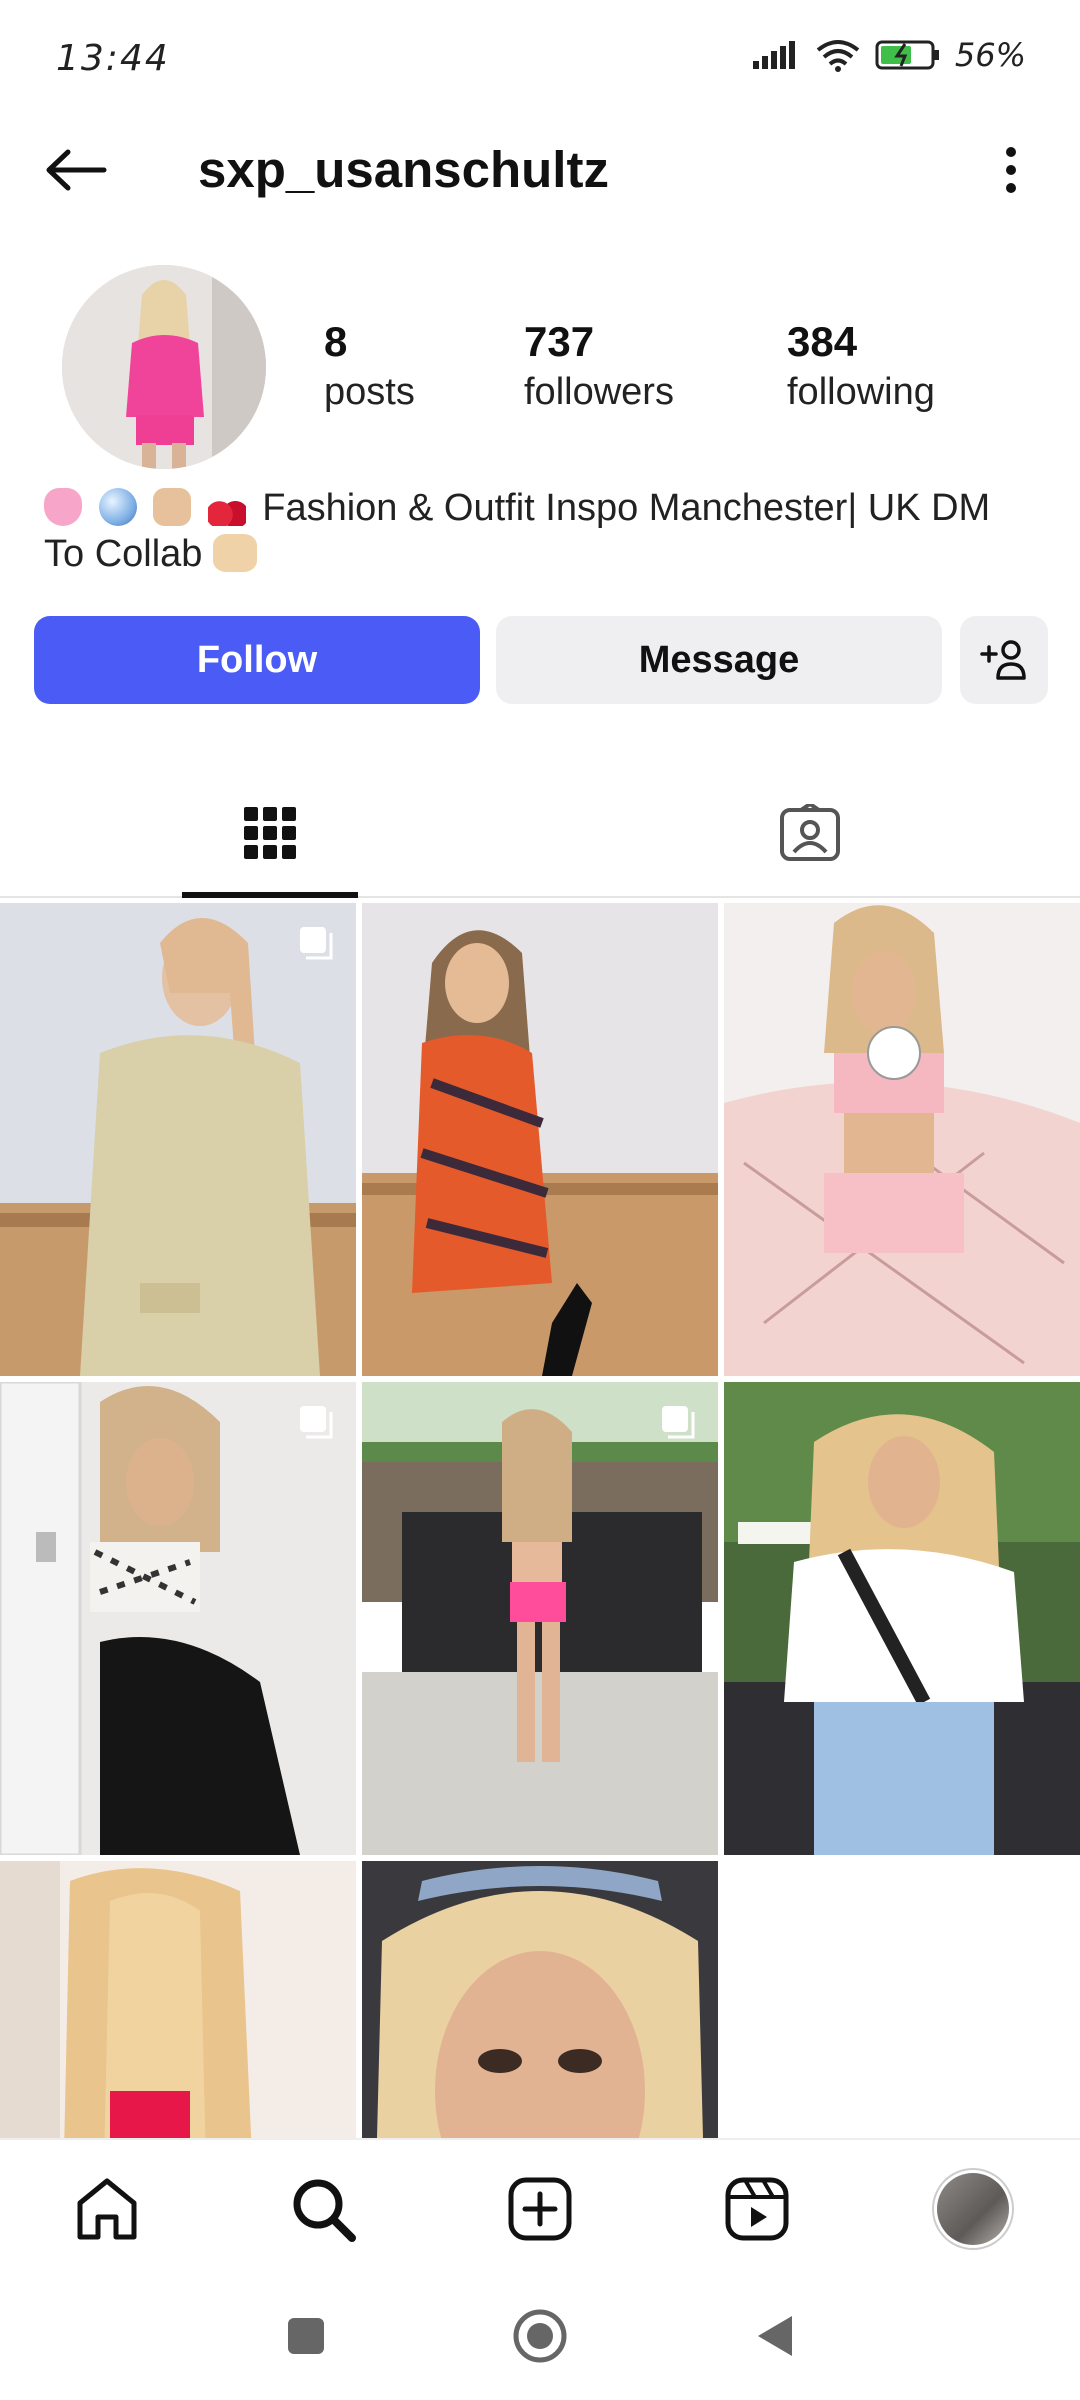 This screenshot has width=1080, height=2400. Describe the element at coordinates (822, 341) in the screenshot. I see `following-count: 384` at that location.